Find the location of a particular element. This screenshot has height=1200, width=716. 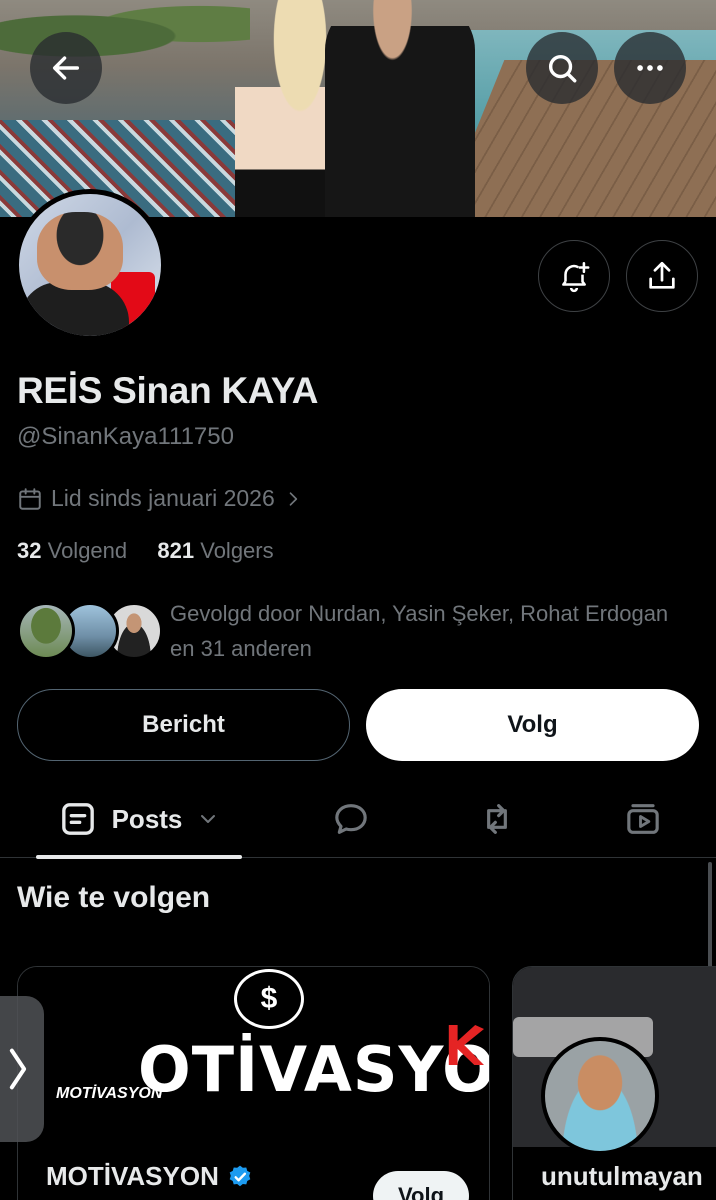

following-count: 32 is located at coordinates (29, 550).